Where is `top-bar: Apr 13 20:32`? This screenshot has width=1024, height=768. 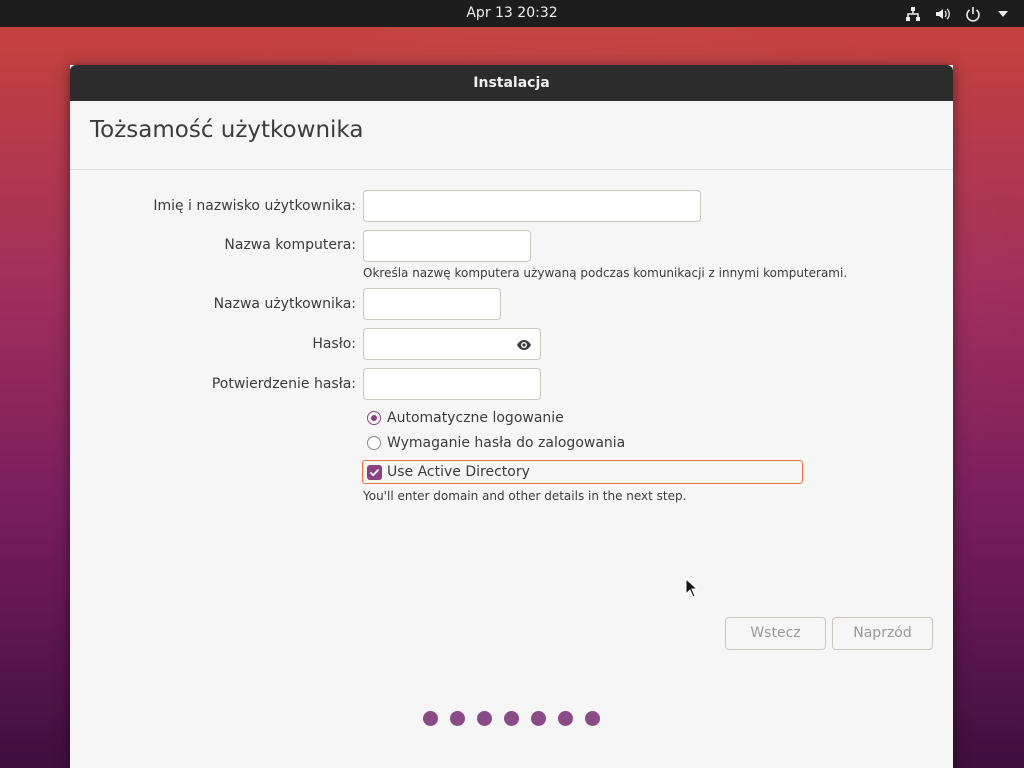
top-bar: Apr 13 20:32 is located at coordinates (512, 13).